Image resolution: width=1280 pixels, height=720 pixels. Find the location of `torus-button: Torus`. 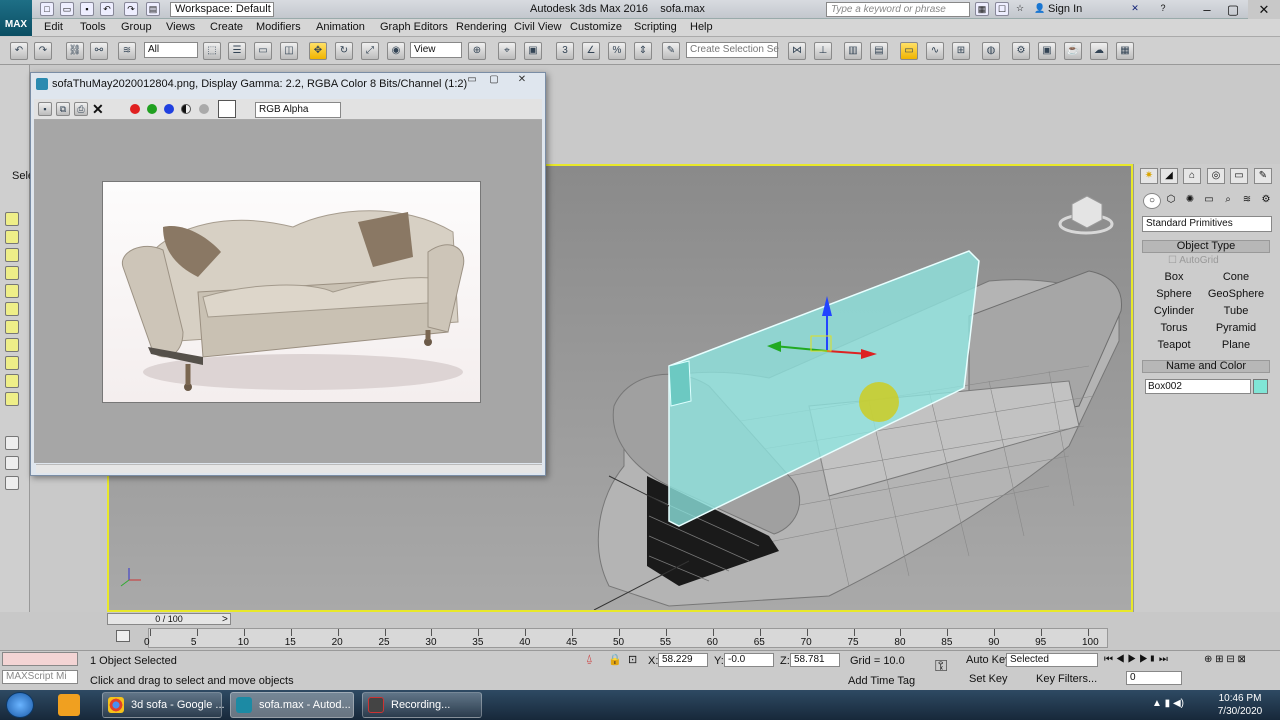

torus-button: Torus is located at coordinates (1174, 328).